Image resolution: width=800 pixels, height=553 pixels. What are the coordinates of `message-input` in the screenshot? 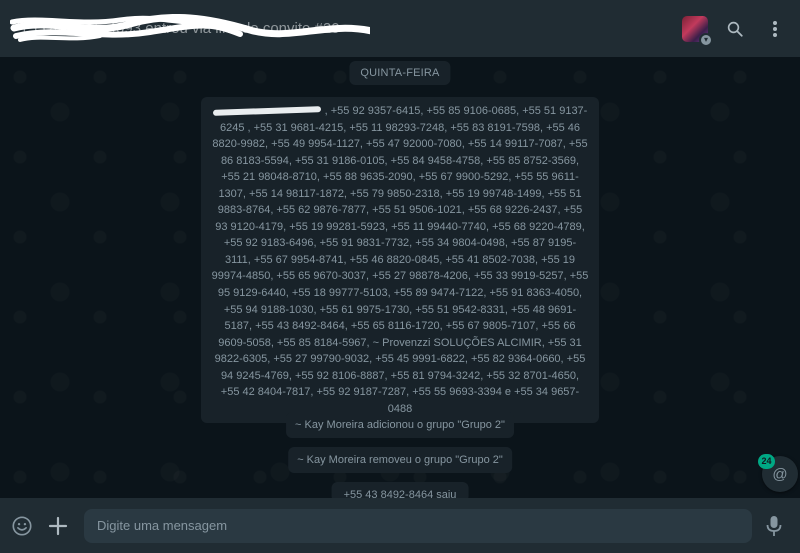 It's located at (418, 525).